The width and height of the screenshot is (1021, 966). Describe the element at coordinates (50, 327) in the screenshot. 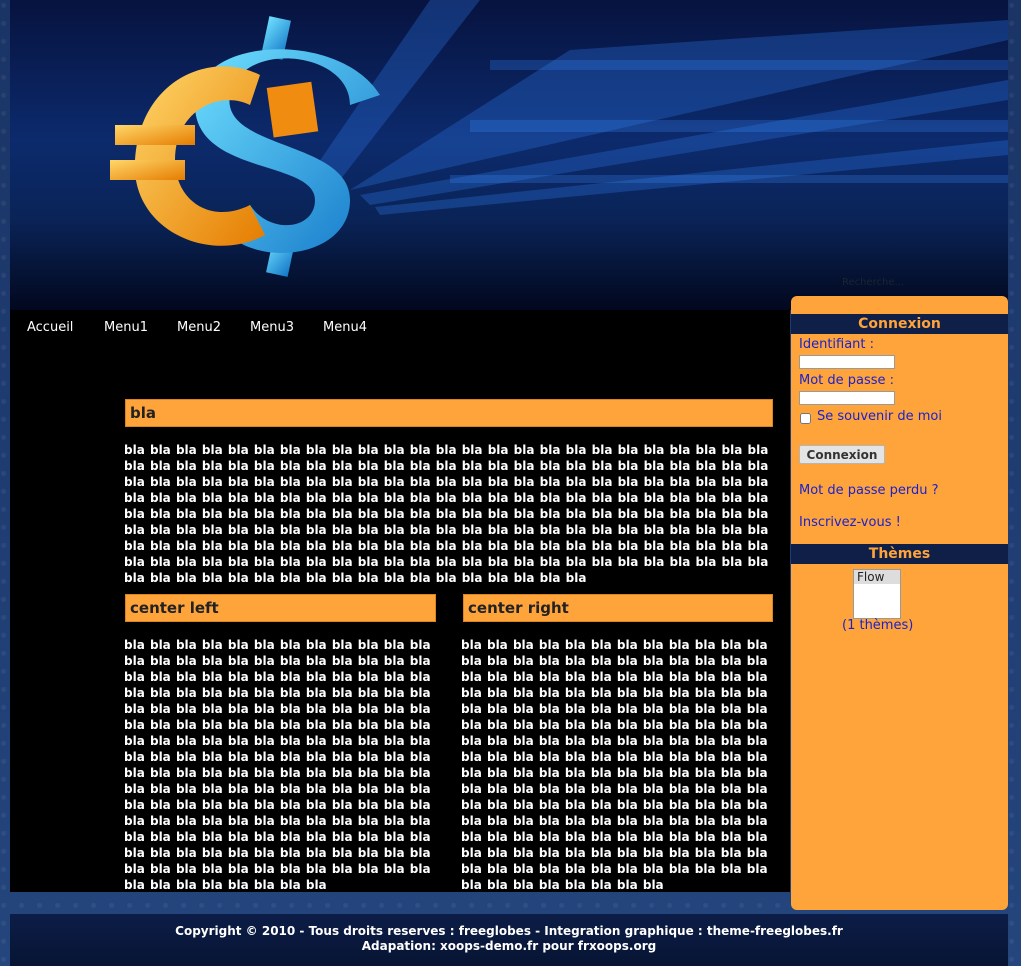

I see `nav-item-accueil: Accueil` at that location.